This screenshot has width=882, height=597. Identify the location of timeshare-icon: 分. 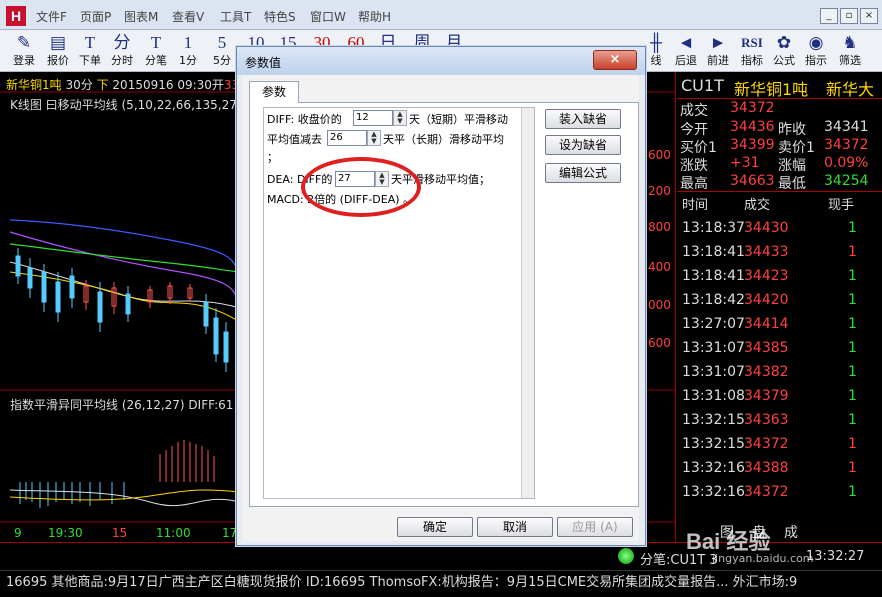
(122, 42).